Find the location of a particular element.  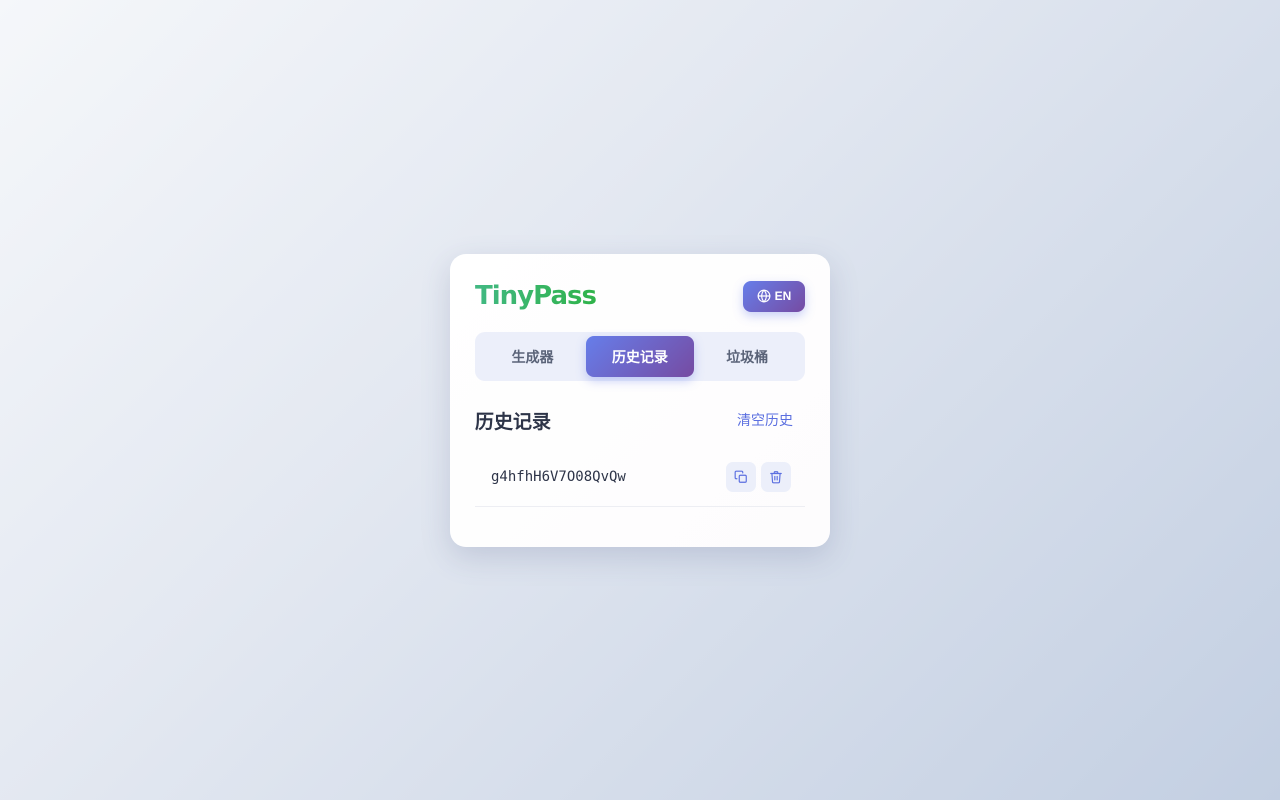

app-logo: TinyPass is located at coordinates (536, 296).